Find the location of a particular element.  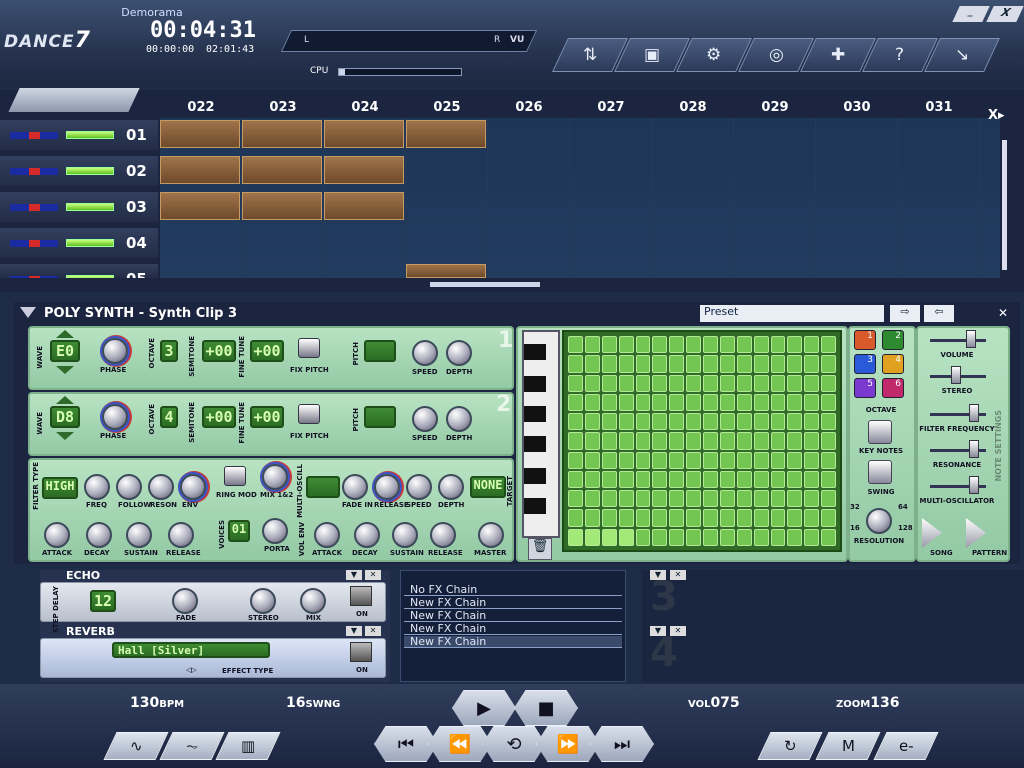

effect-type-arrows: ◁▷ is located at coordinates (191, 670).